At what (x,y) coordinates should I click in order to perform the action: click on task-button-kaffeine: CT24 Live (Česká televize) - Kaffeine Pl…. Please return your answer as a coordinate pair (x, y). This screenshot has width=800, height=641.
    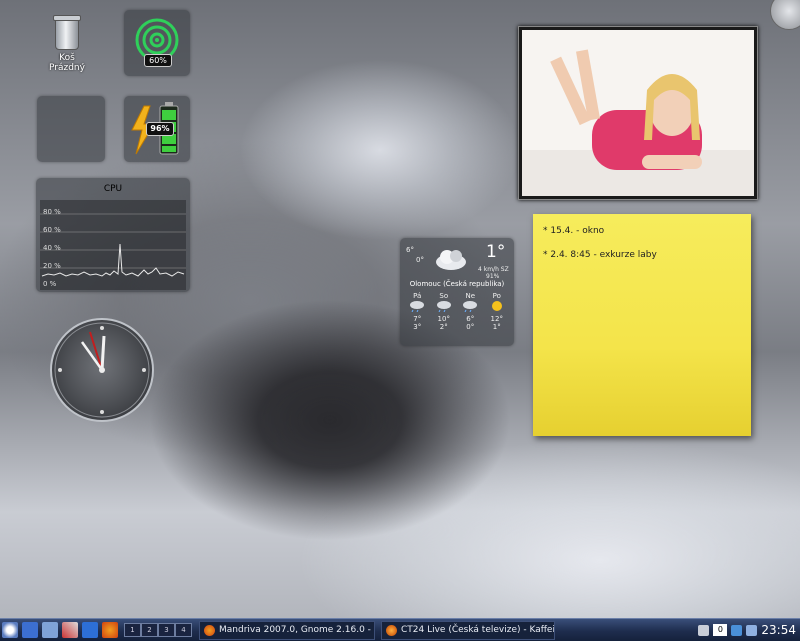
    Looking at the image, I should click on (468, 630).